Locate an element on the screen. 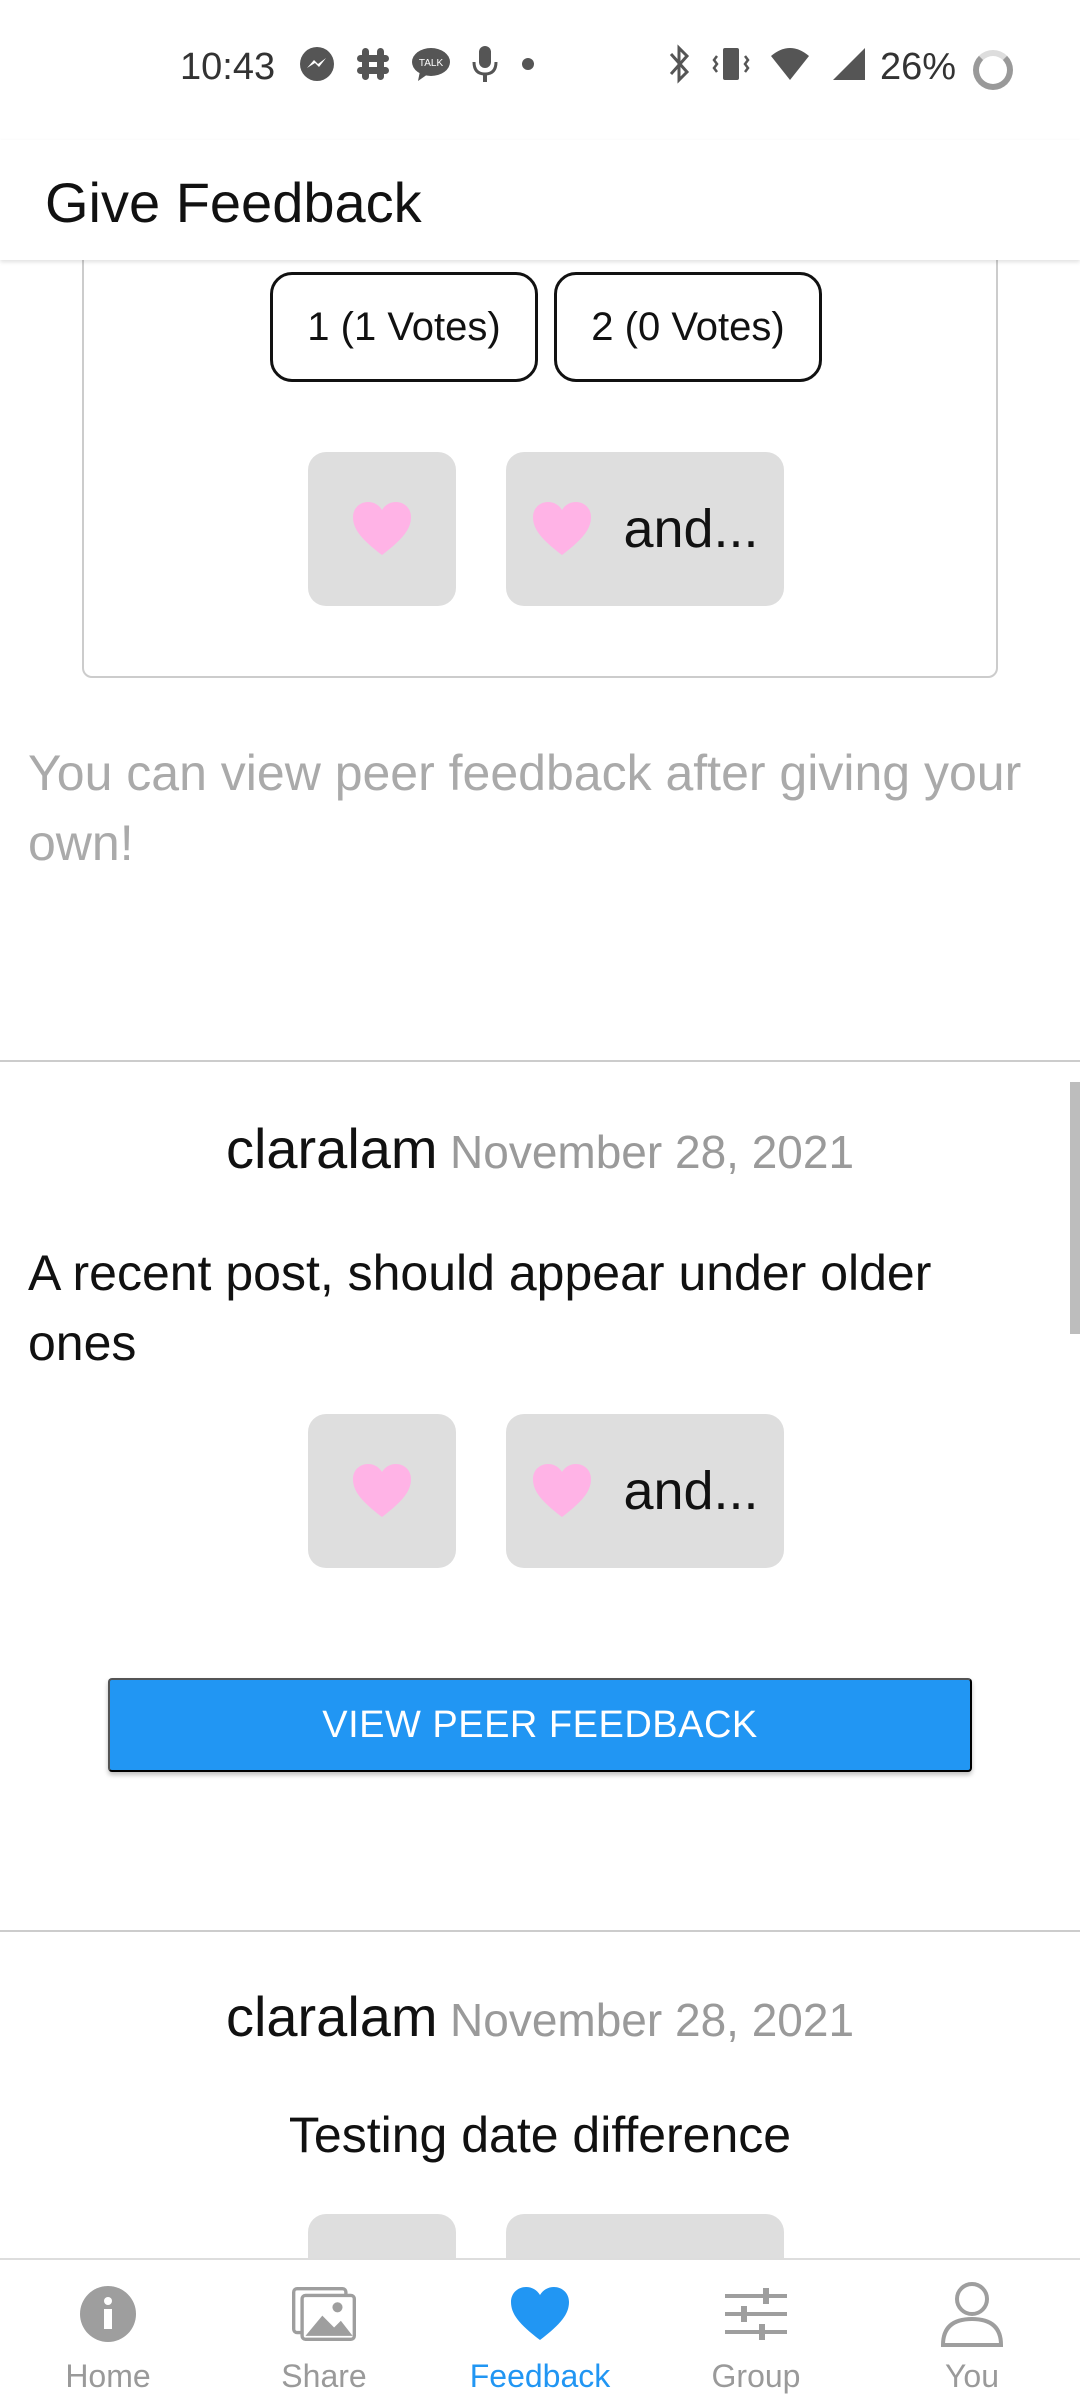 This screenshot has height=2400, width=1080. status-bar: 10:43 TALK 26% is located at coordinates (540, 70).